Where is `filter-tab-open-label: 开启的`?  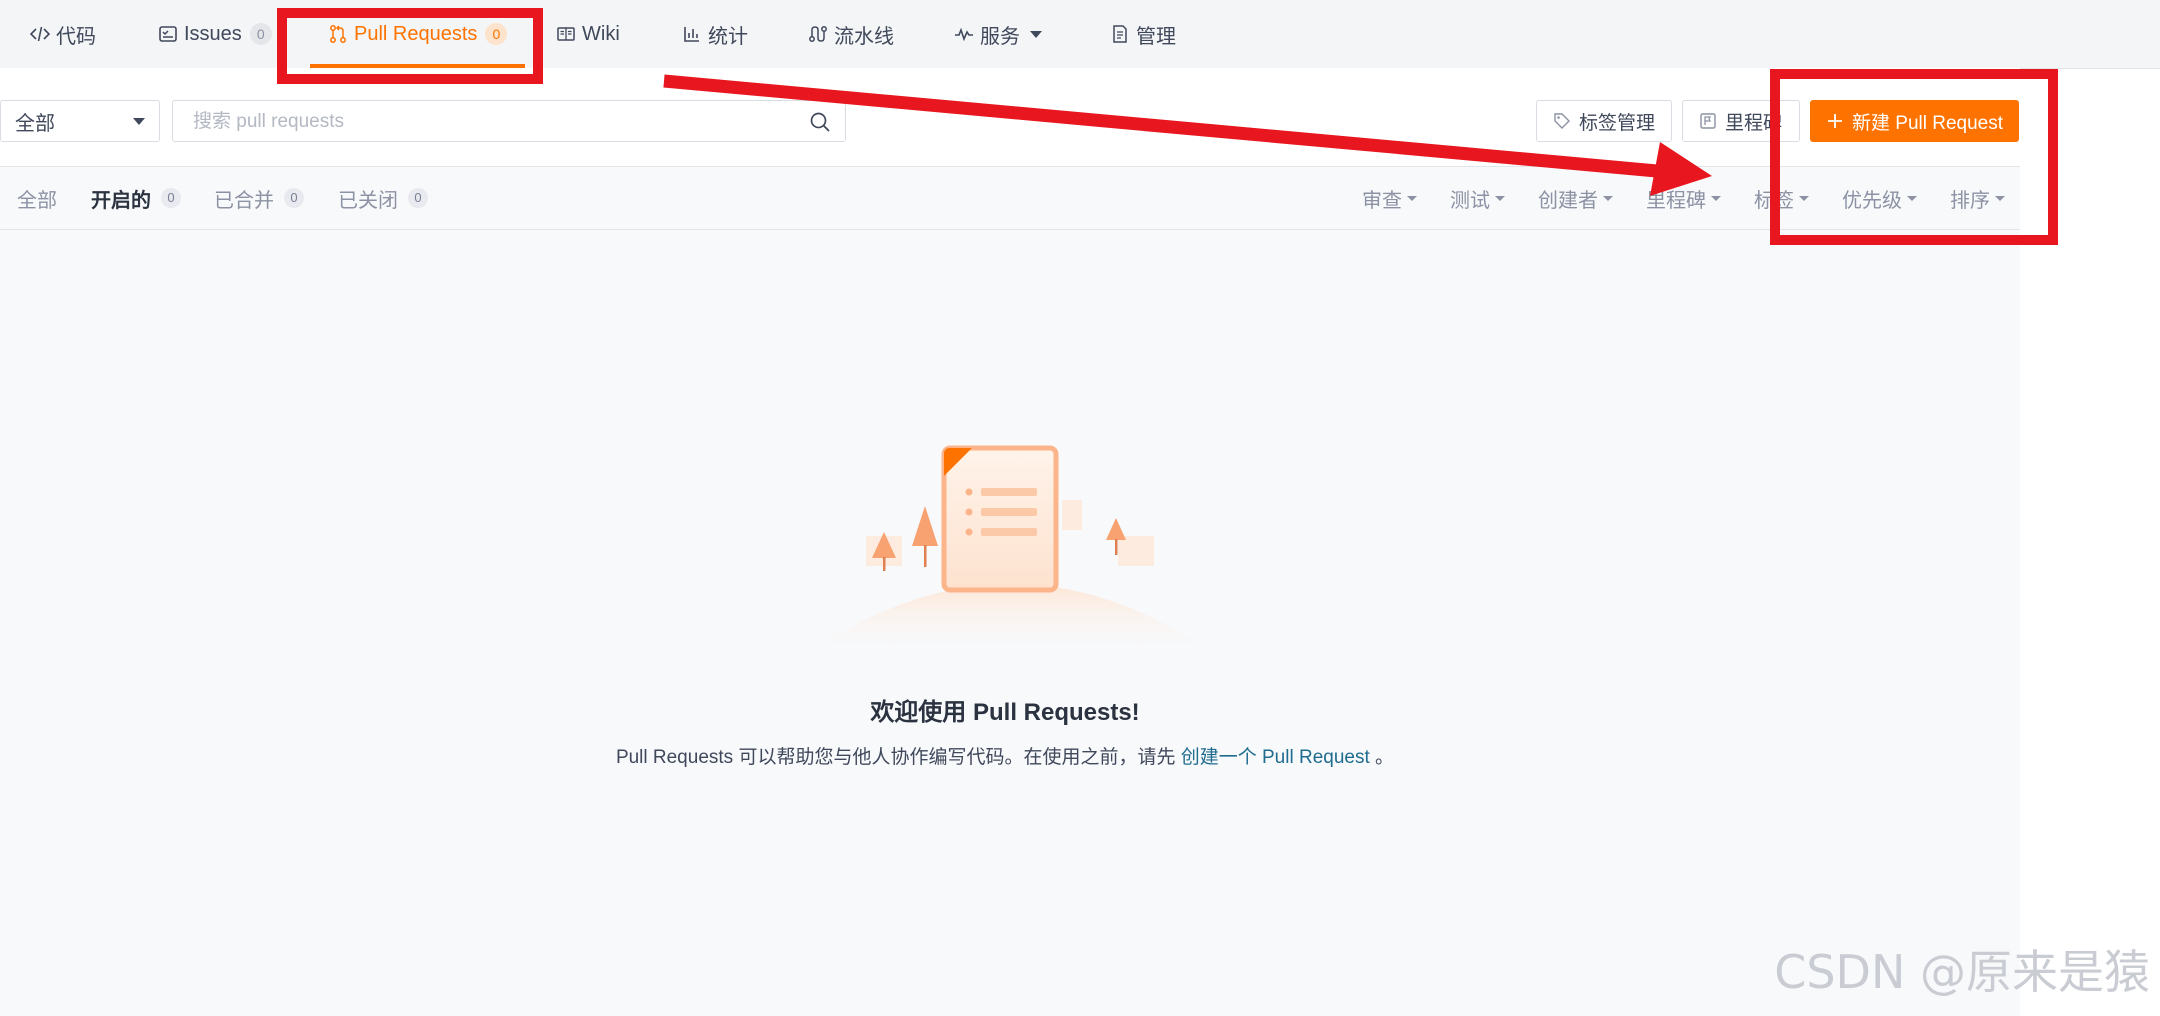 filter-tab-open-label: 开启的 is located at coordinates (121, 200).